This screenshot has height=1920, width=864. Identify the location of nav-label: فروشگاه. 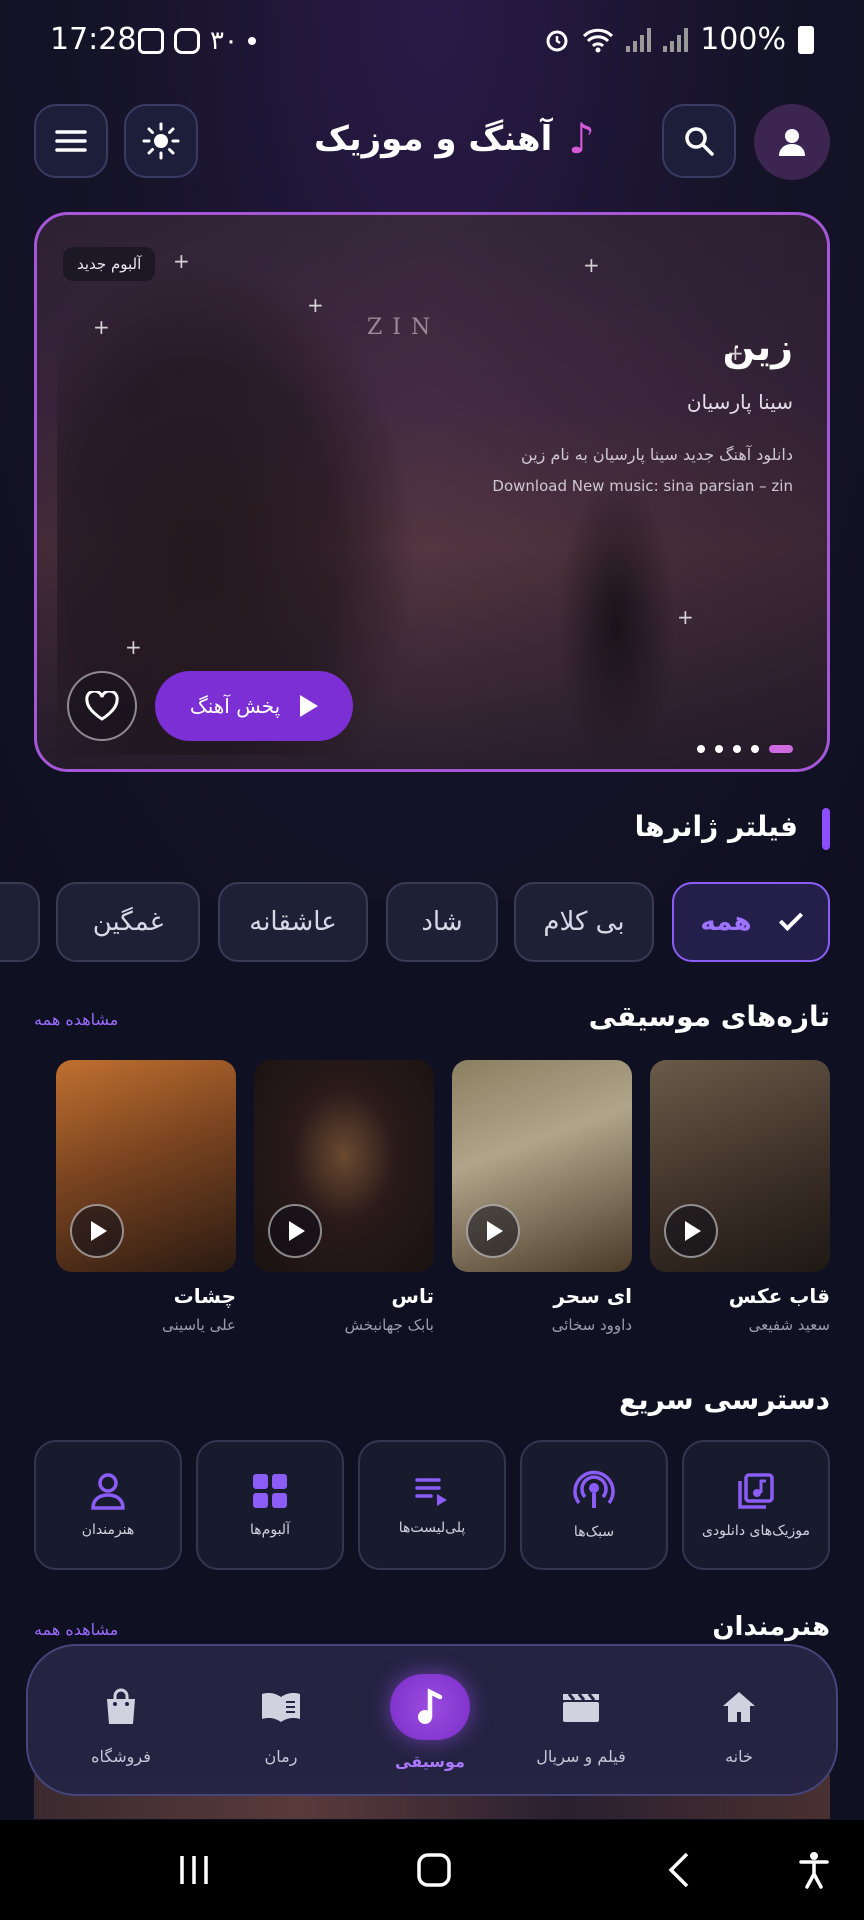
(121, 1756).